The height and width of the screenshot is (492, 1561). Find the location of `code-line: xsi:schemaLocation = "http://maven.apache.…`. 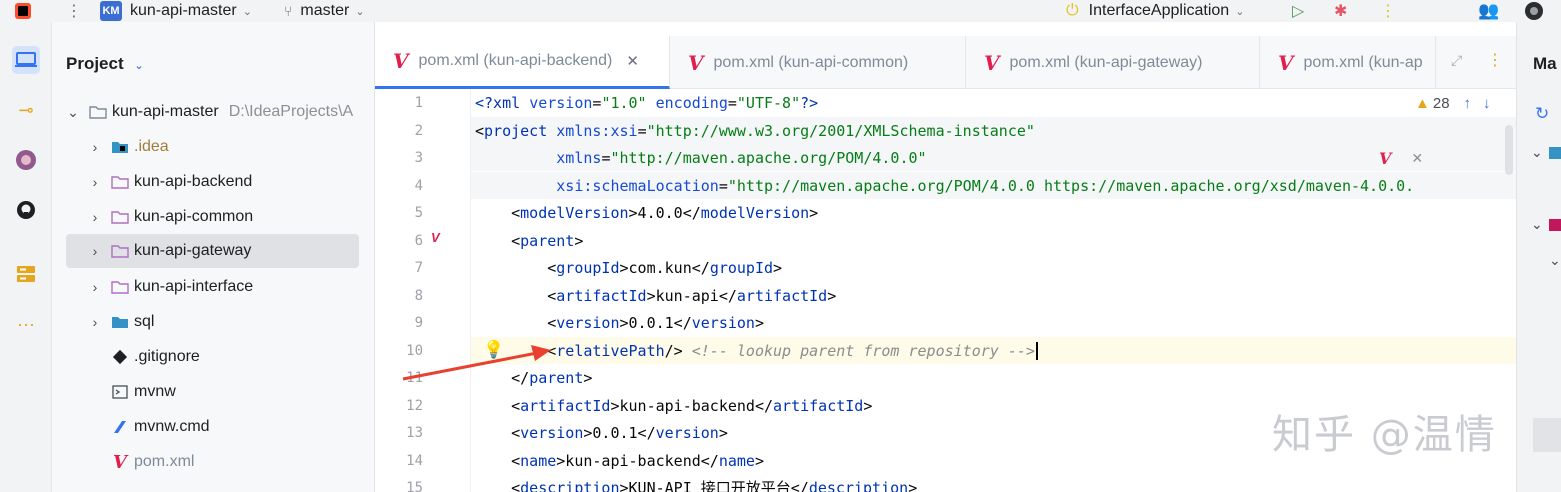

code-line: xsi:schemaLocation = "http://maven.apache.… is located at coordinates (944, 185).